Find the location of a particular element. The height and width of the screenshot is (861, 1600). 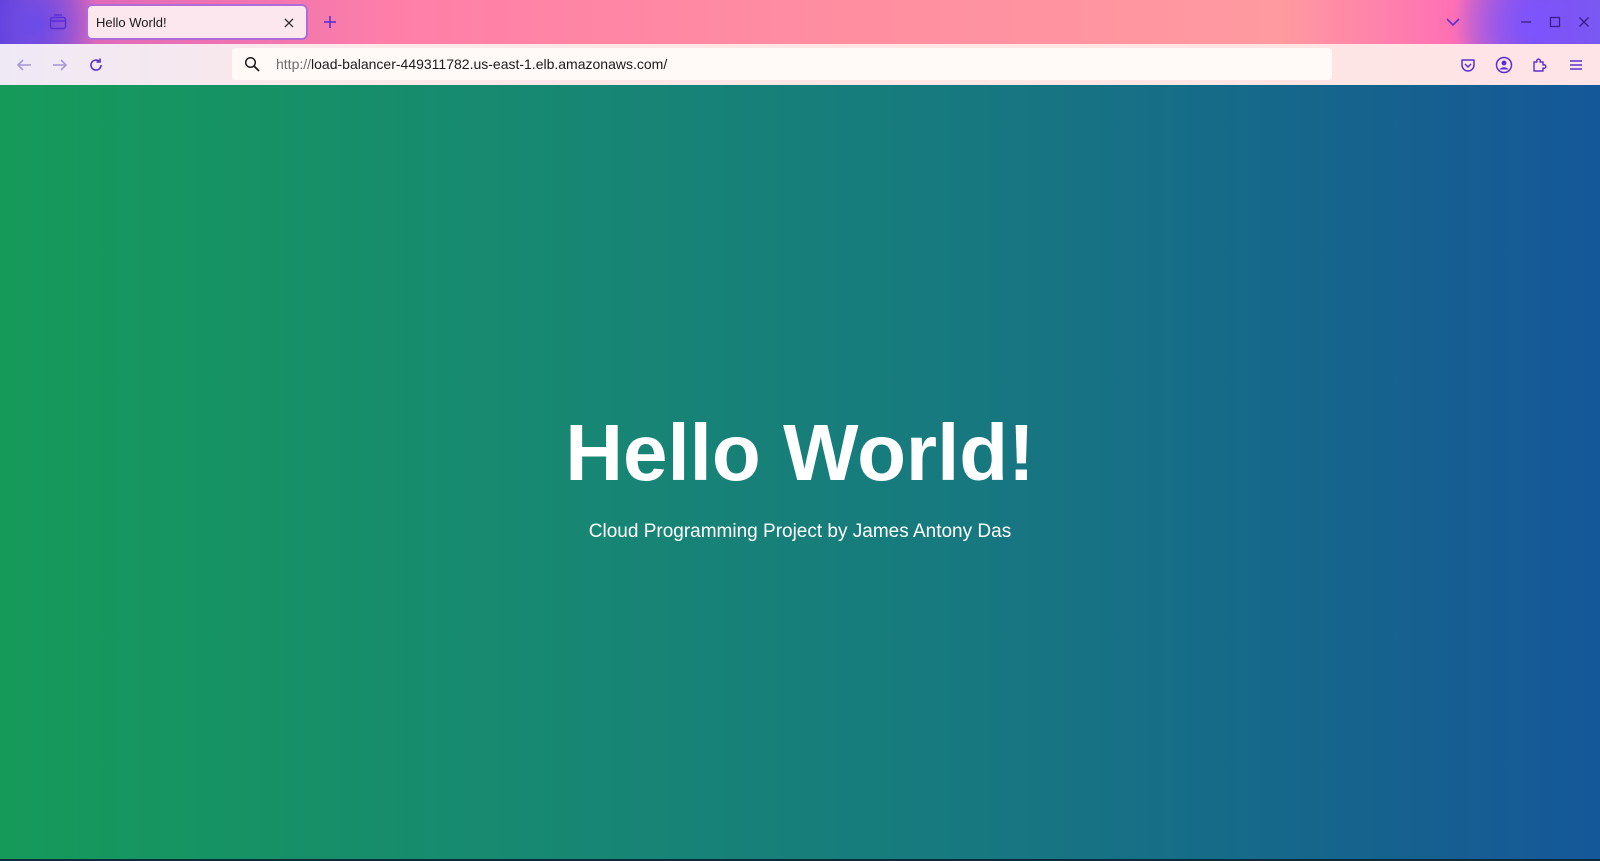

search-icon is located at coordinates (253, 64).